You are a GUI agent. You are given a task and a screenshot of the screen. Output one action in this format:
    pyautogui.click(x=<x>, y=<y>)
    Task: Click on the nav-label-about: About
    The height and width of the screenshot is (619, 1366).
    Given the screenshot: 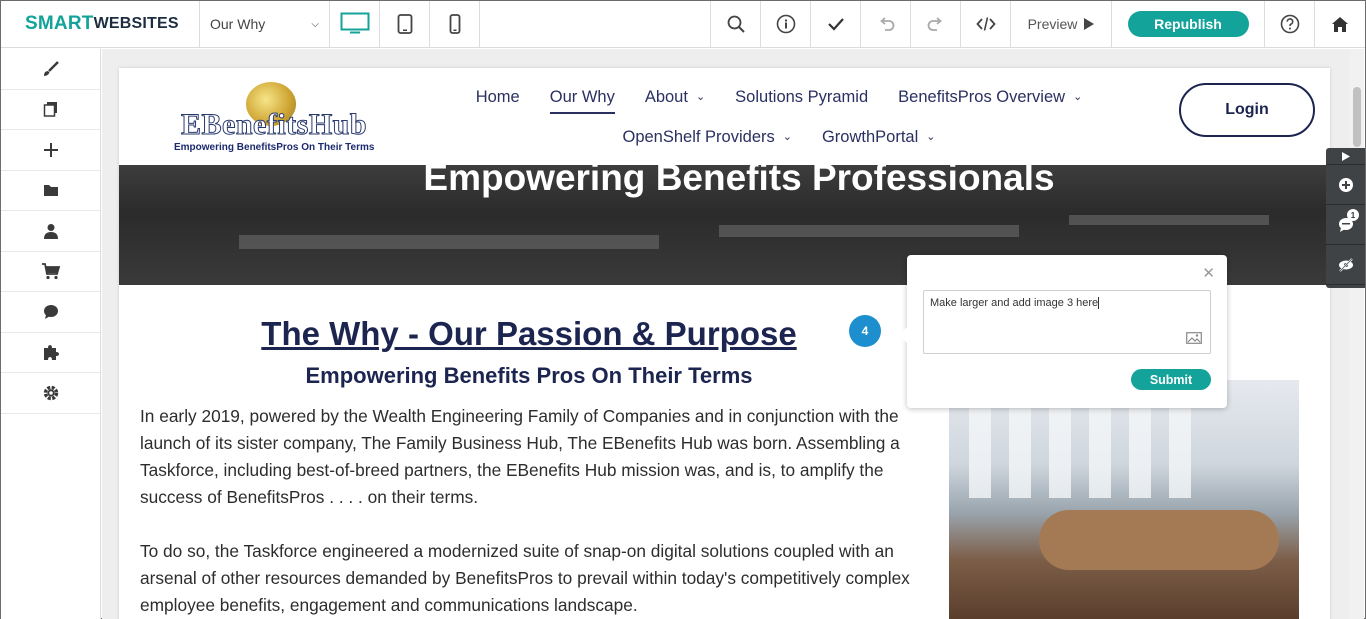 What is the action you would take?
    pyautogui.click(x=666, y=97)
    